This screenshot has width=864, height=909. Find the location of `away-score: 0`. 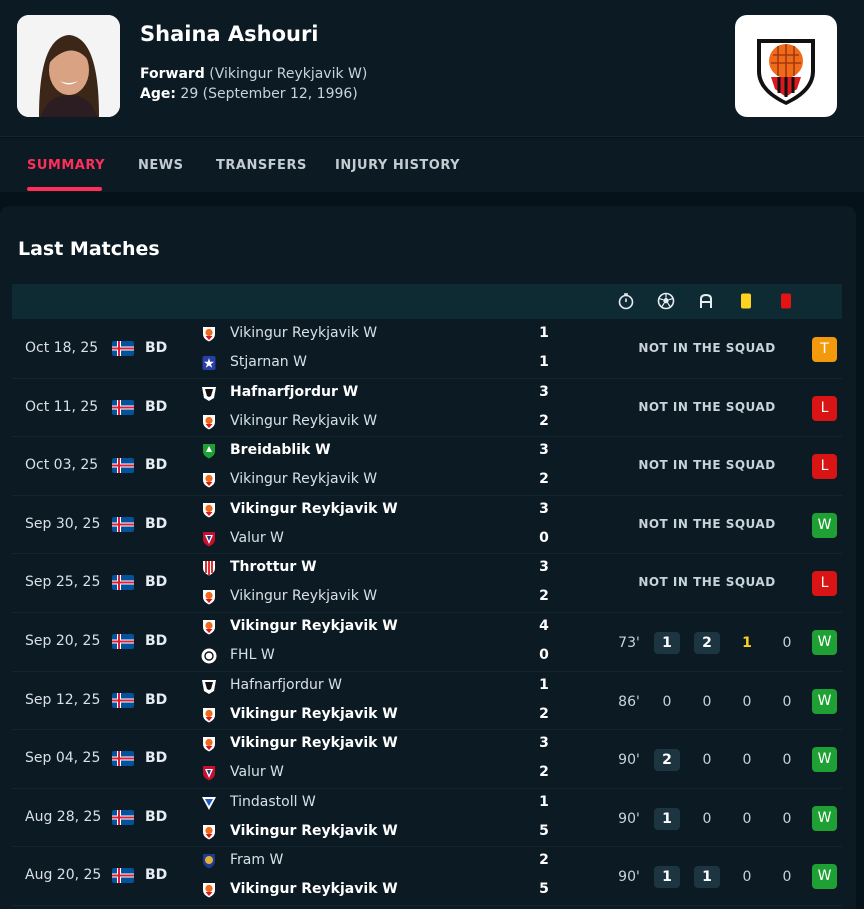

away-score: 0 is located at coordinates (544, 654).